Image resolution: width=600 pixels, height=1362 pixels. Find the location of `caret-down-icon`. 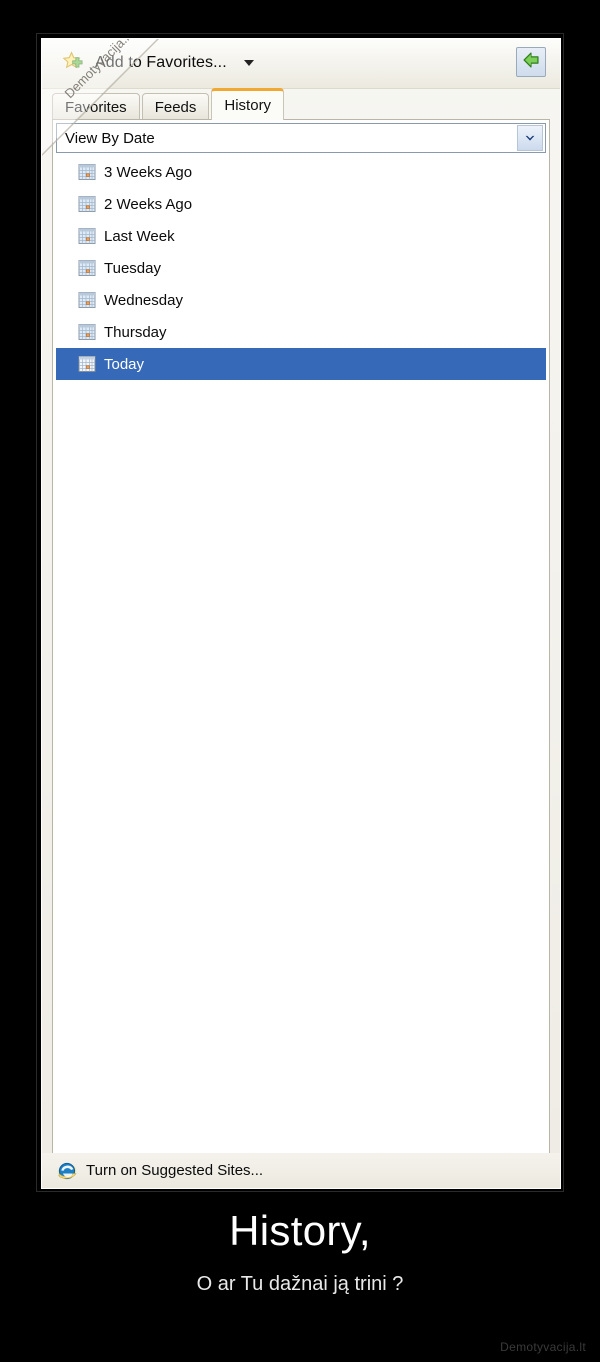

caret-down-icon is located at coordinates (248, 63).